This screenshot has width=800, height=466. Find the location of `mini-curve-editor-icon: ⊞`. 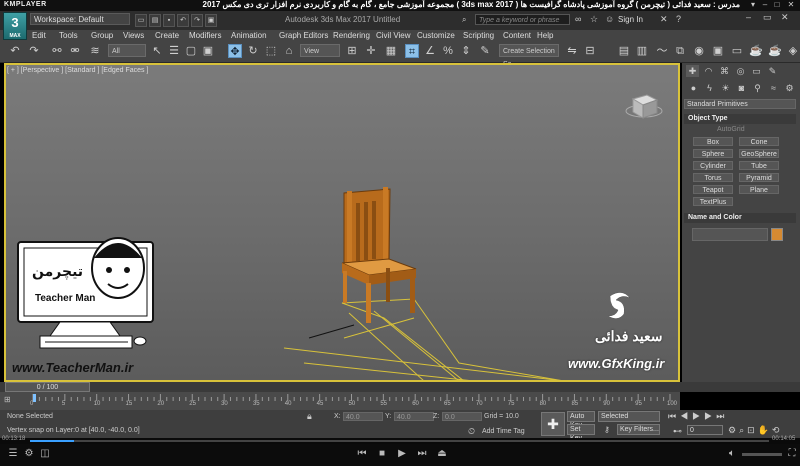

mini-curve-editor-icon: ⊞ is located at coordinates (7, 399).